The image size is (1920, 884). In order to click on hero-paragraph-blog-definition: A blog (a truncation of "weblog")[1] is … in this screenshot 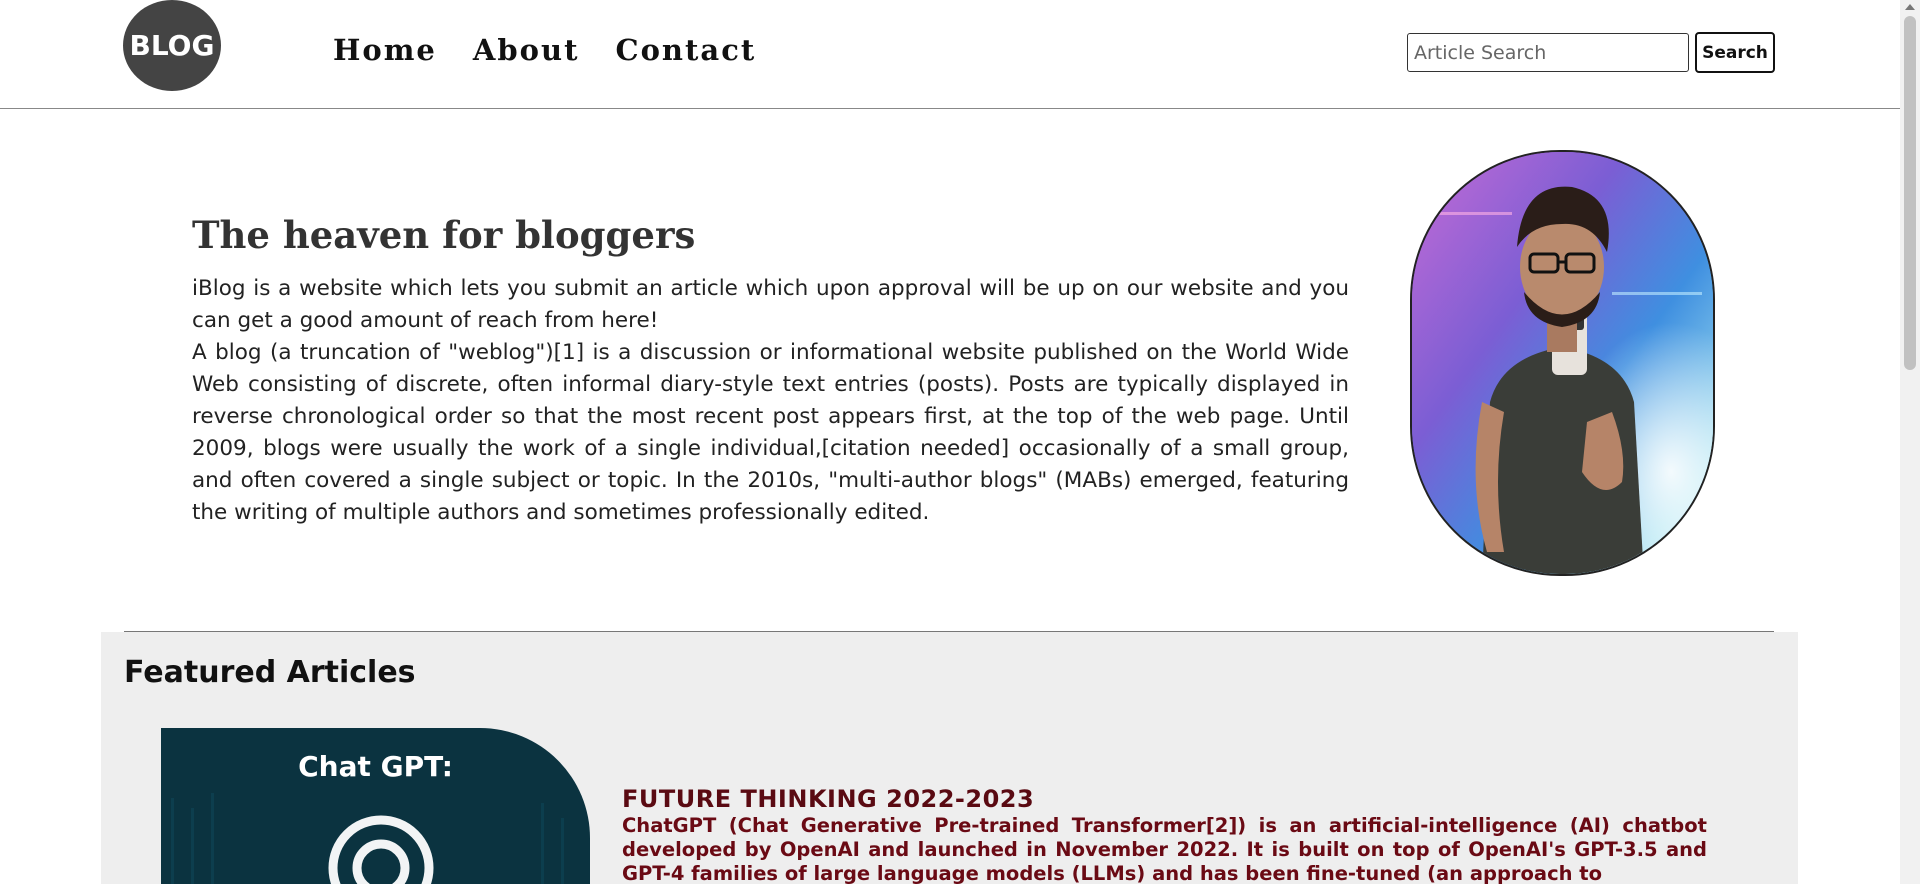, I will do `click(770, 432)`.